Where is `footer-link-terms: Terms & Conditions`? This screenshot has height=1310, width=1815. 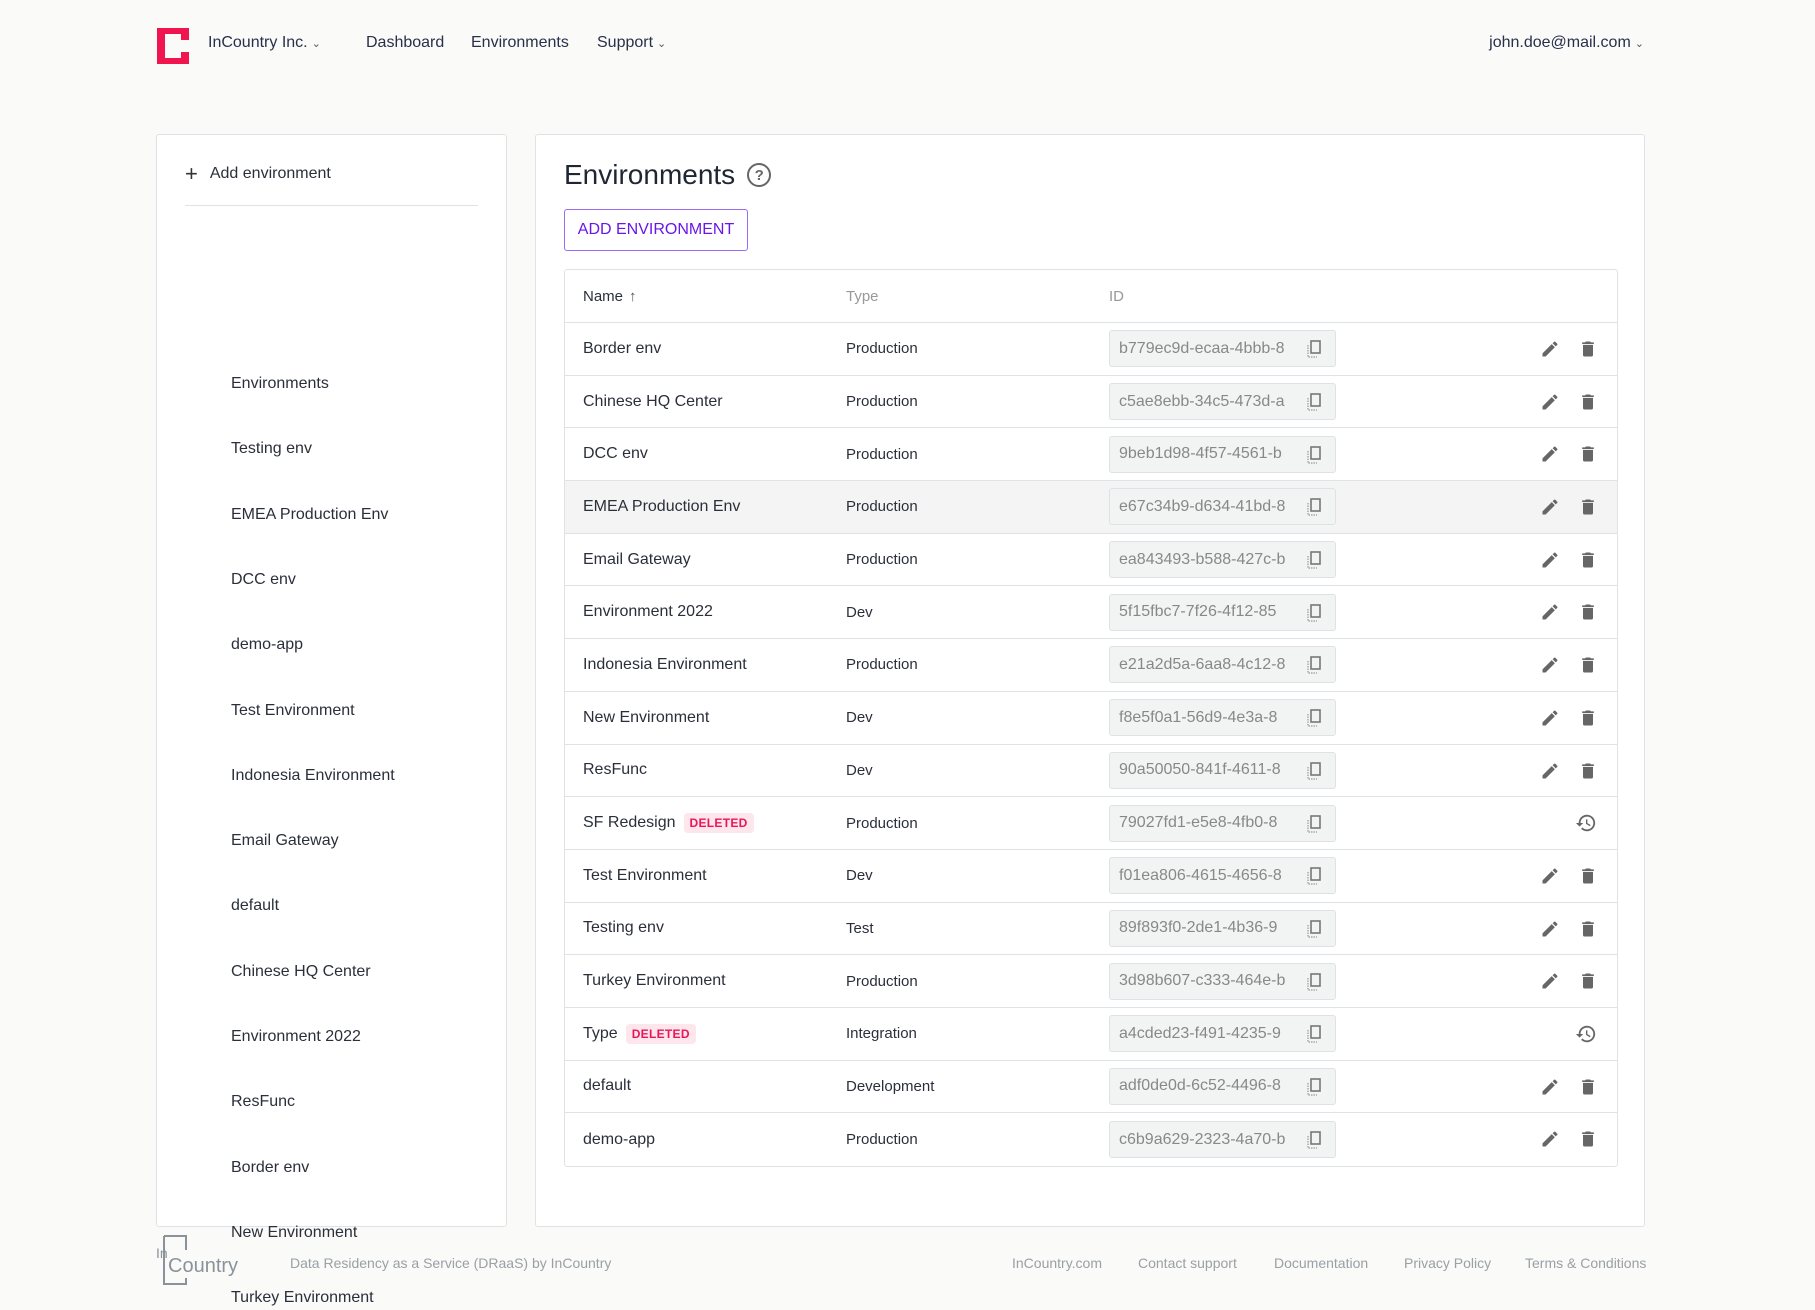
footer-link-terms: Terms & Conditions is located at coordinates (1585, 1263).